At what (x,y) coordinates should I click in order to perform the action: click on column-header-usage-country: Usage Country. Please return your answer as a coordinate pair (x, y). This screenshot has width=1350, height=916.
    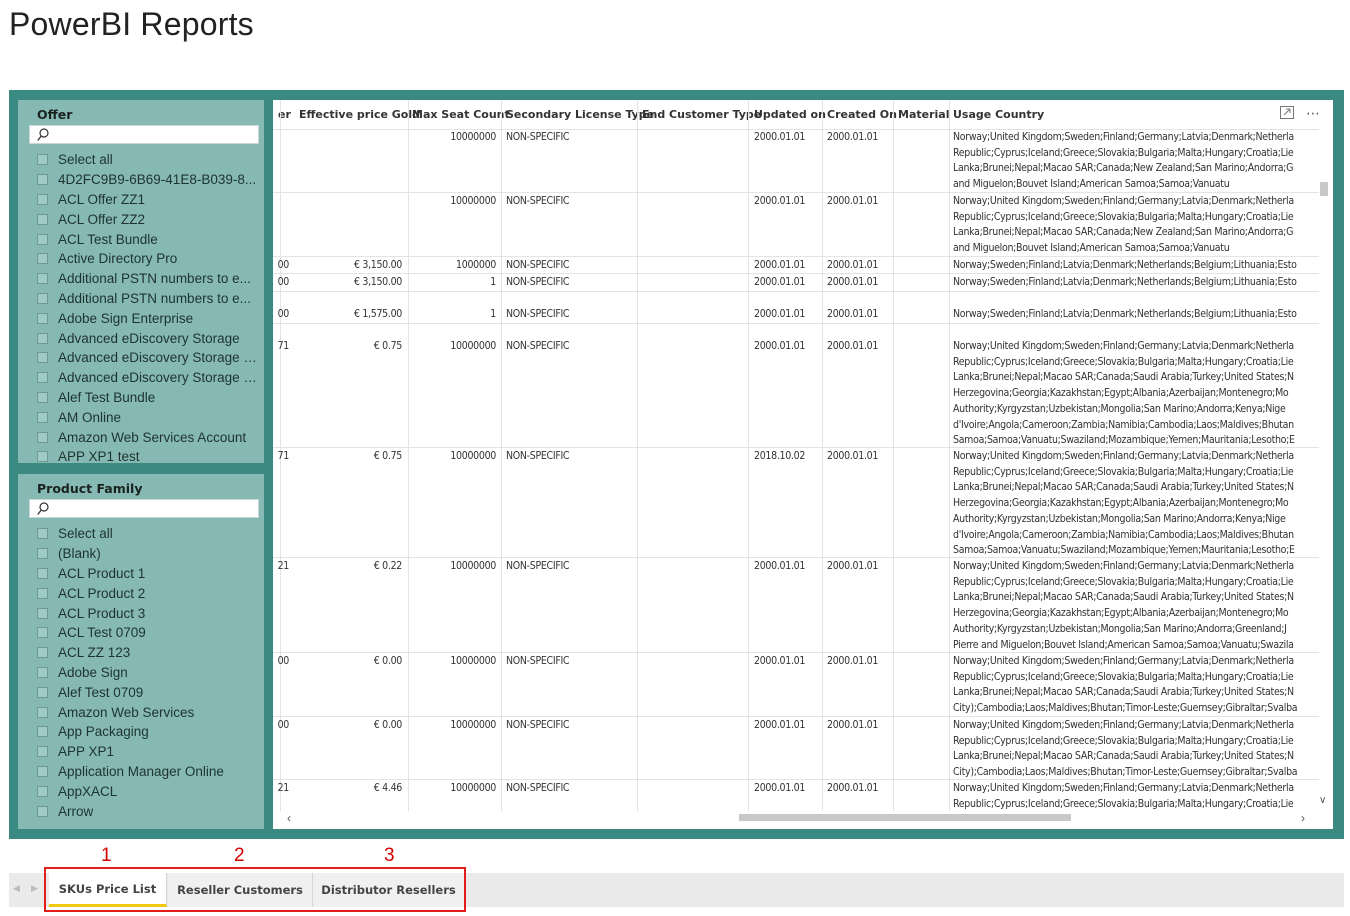
    Looking at the image, I should click on (998, 114).